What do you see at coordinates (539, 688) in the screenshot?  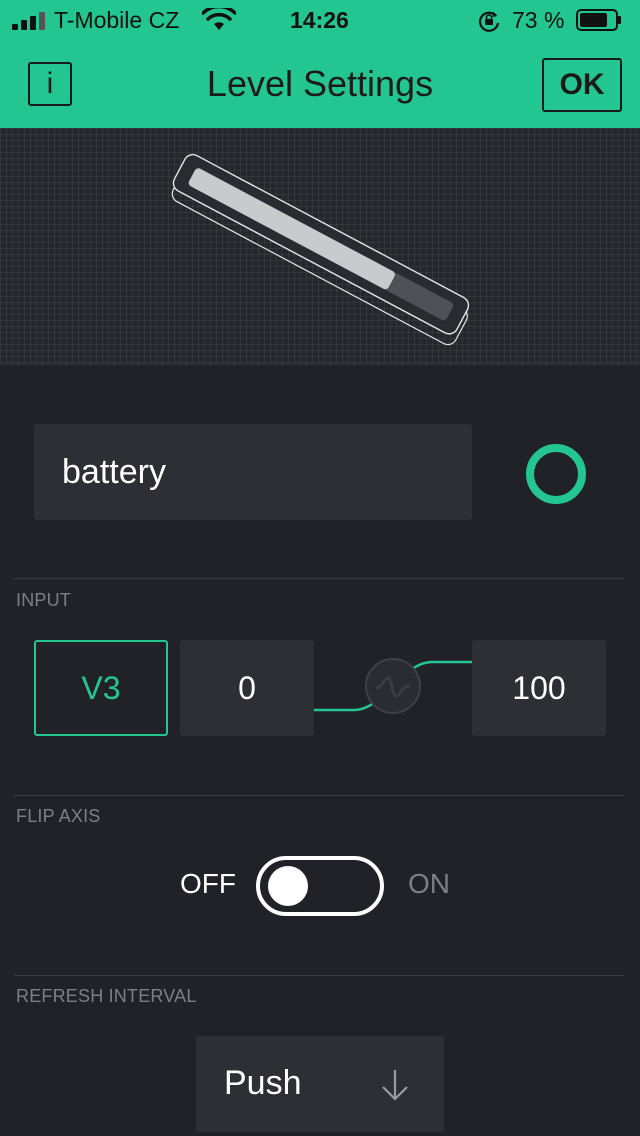 I see `max-value-input: 100` at bounding box center [539, 688].